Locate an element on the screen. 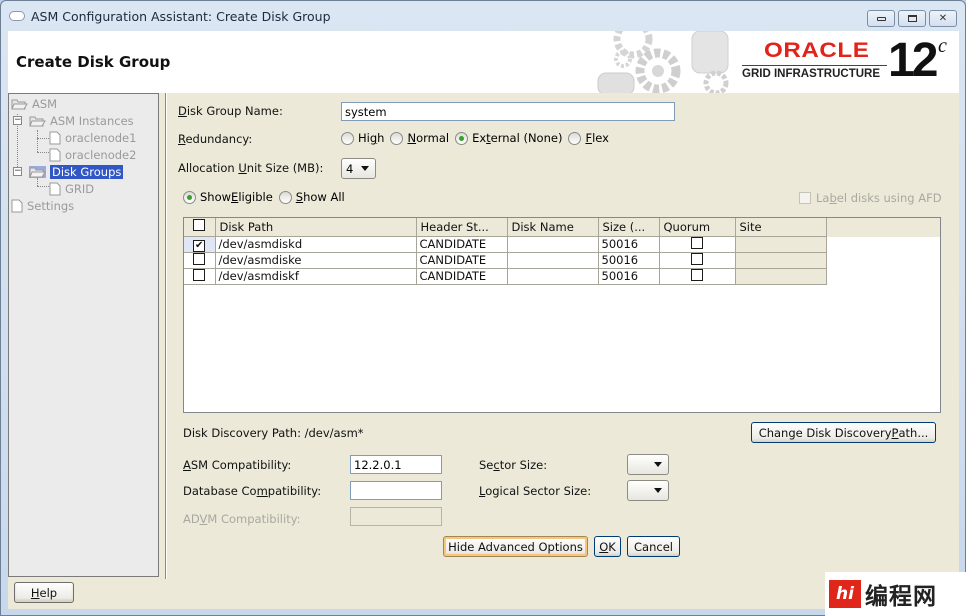 The height and width of the screenshot is (616, 966). close-icon: ✕ is located at coordinates (943, 18).